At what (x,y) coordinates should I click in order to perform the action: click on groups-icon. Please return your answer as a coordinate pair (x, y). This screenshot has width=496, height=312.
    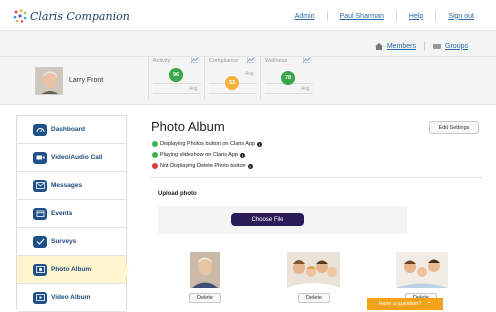
    Looking at the image, I should click on (437, 46).